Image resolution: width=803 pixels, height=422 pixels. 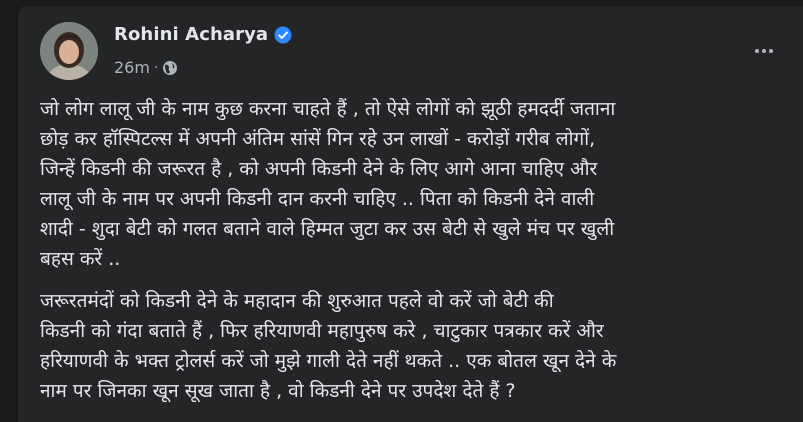 What do you see at coordinates (132, 67) in the screenshot?
I see `post-timestamp: 26m` at bounding box center [132, 67].